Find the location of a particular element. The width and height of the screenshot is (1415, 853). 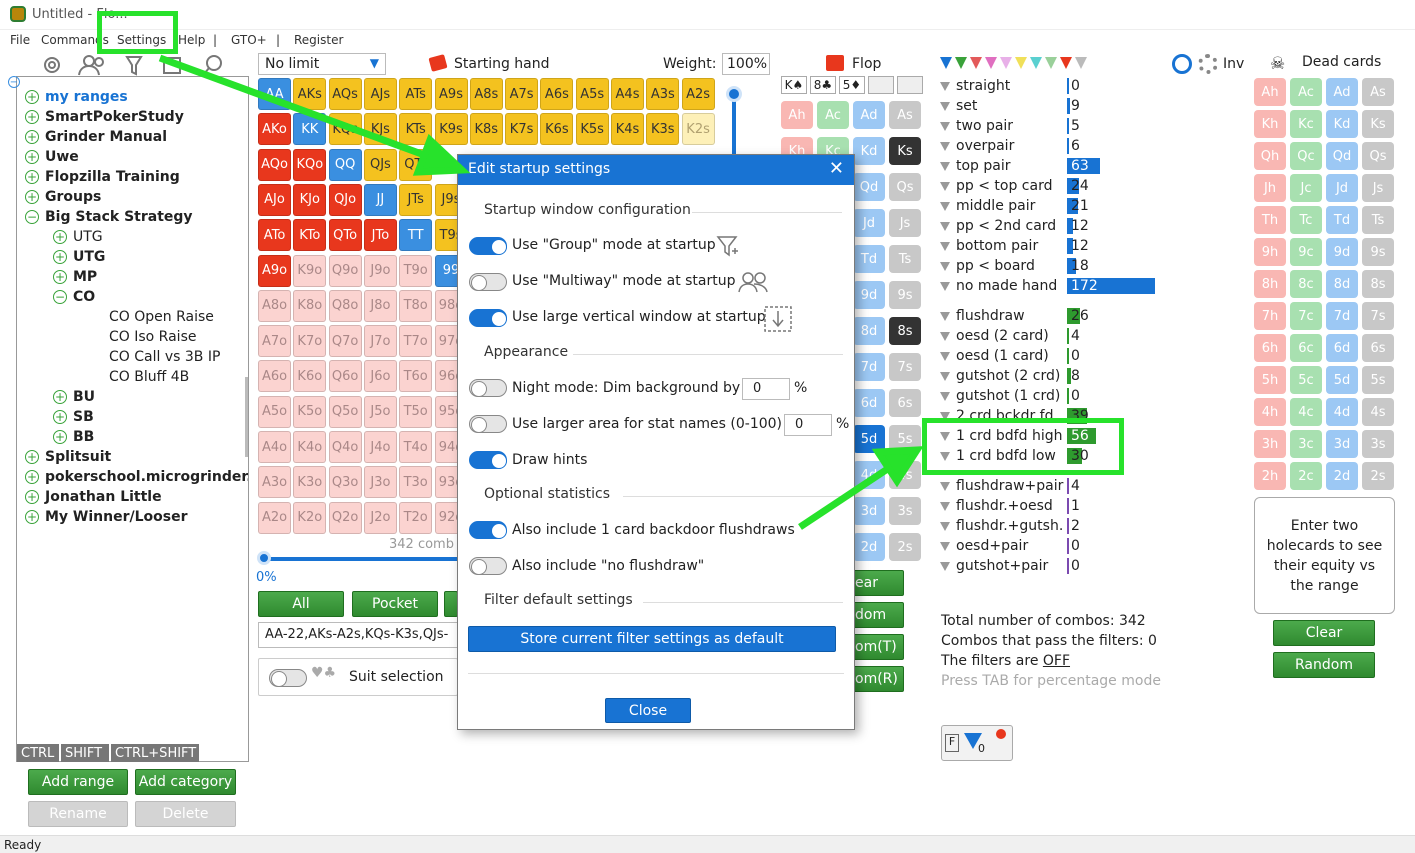

hand-cell: AKo is located at coordinates (274, 129).